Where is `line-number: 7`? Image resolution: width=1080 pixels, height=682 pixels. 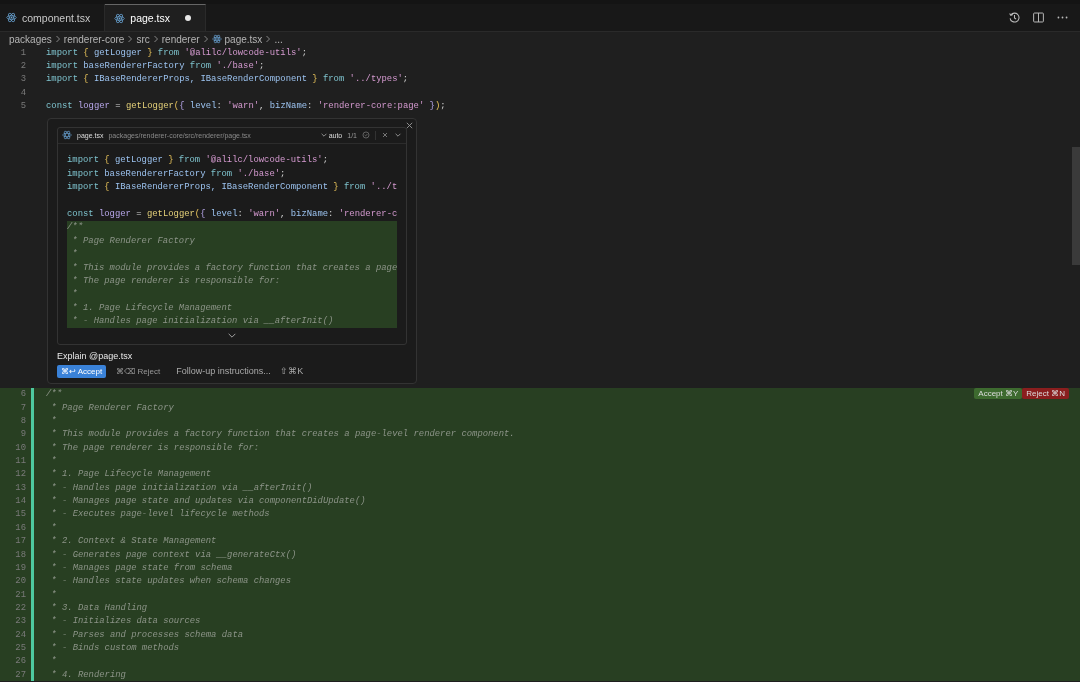 line-number: 7 is located at coordinates (22, 407).